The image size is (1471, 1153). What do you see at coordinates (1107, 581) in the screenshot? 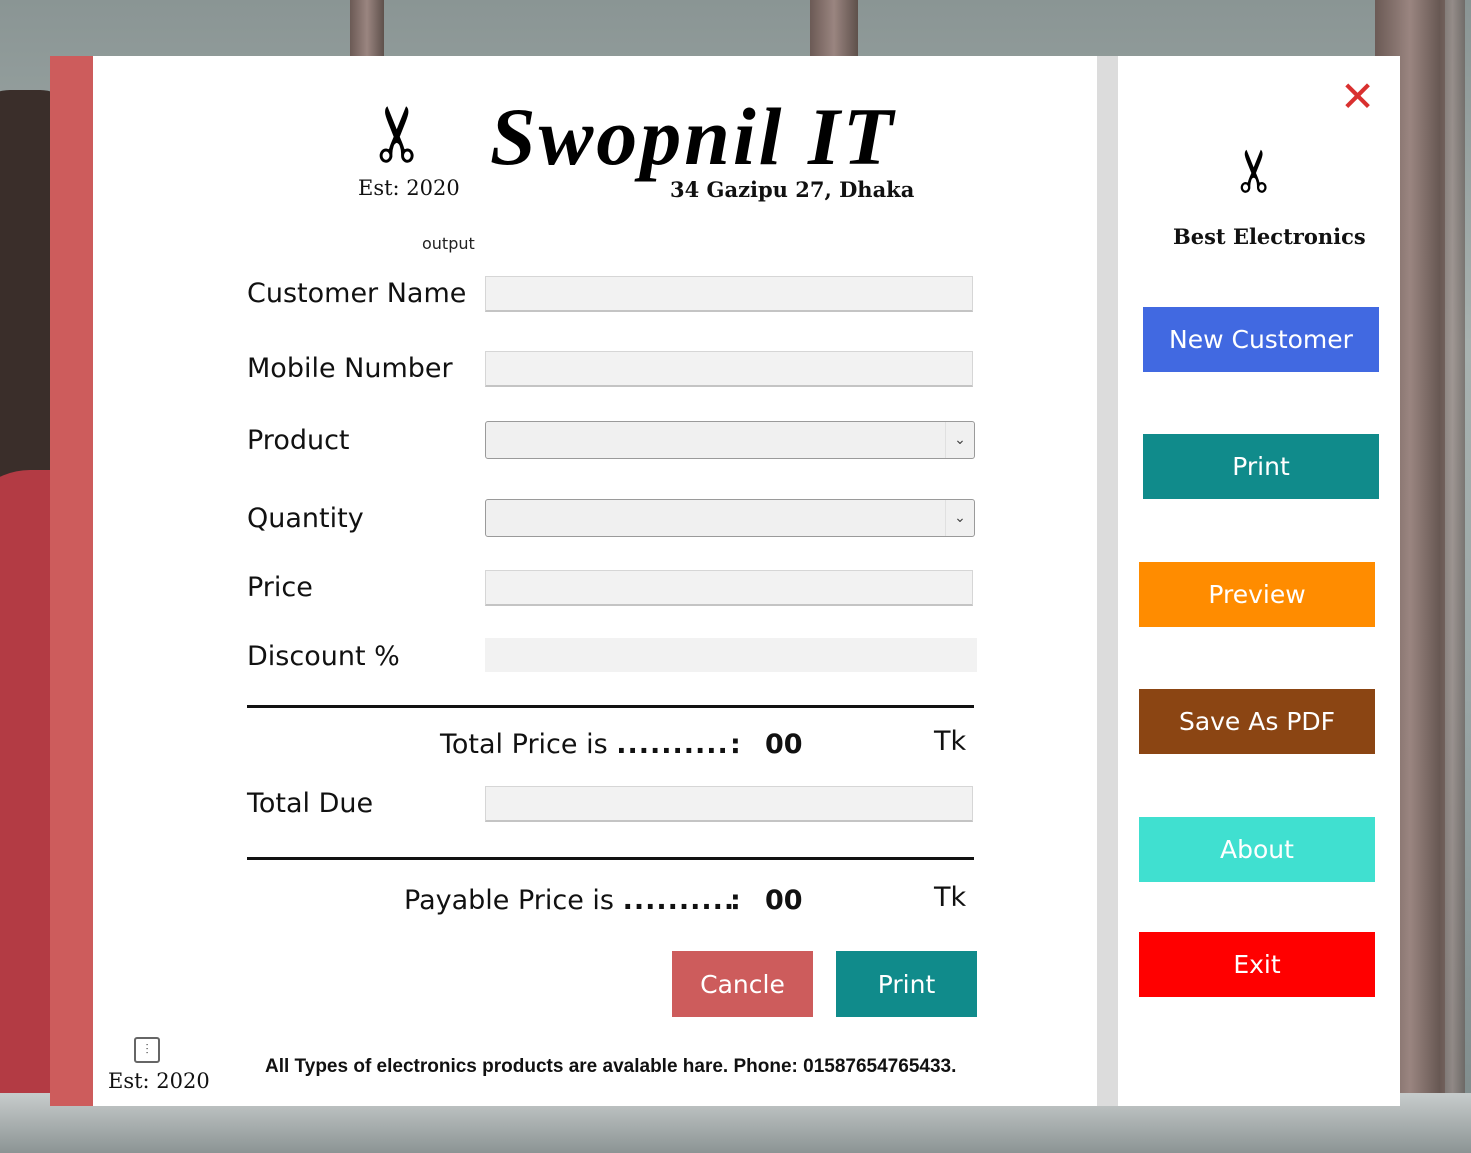
I see `panel-divider` at bounding box center [1107, 581].